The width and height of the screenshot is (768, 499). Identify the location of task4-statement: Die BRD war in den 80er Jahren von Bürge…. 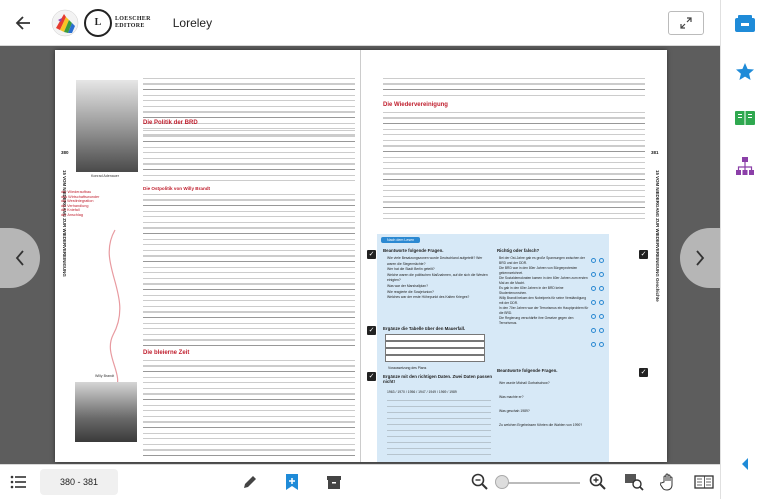
(538, 270).